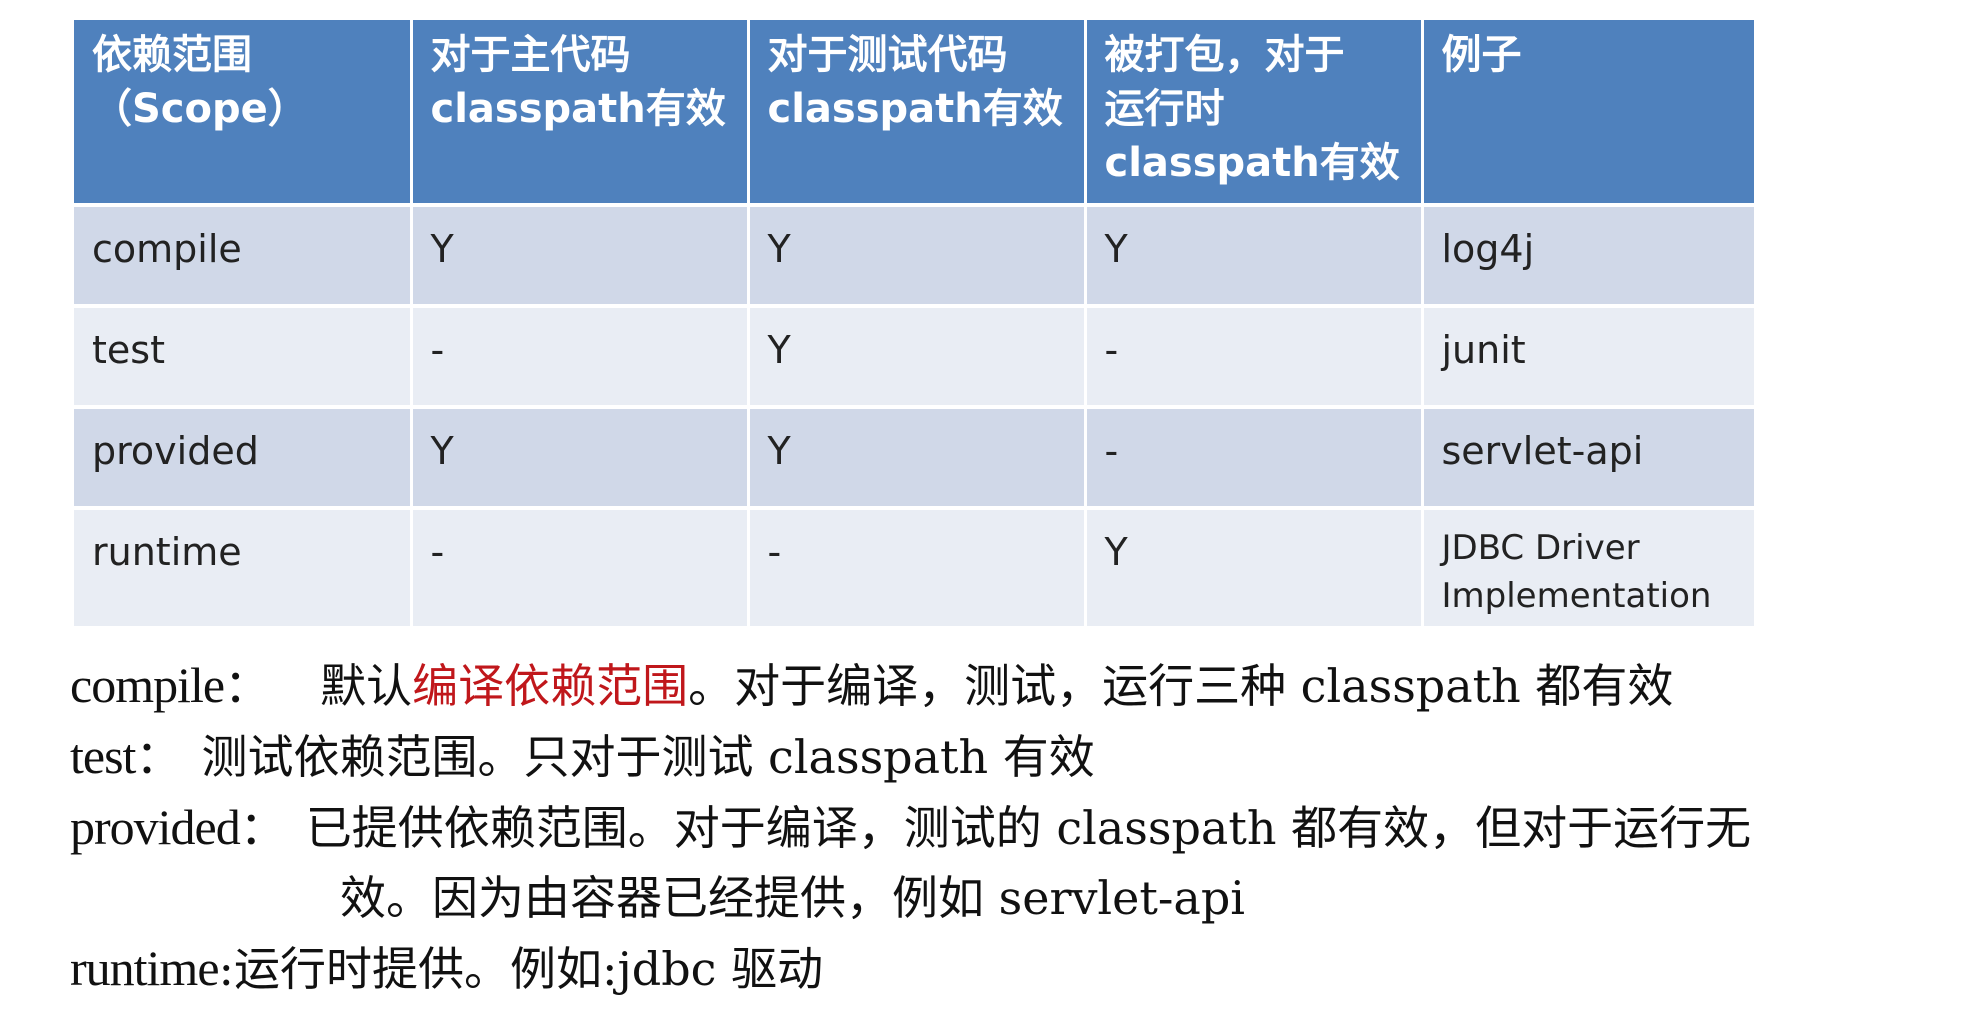 This screenshot has height=1030, width=1982. What do you see at coordinates (1254, 113) in the screenshot?
I see `header-runtime-classpath: 被打包，对于 运行时 classpath有效` at bounding box center [1254, 113].